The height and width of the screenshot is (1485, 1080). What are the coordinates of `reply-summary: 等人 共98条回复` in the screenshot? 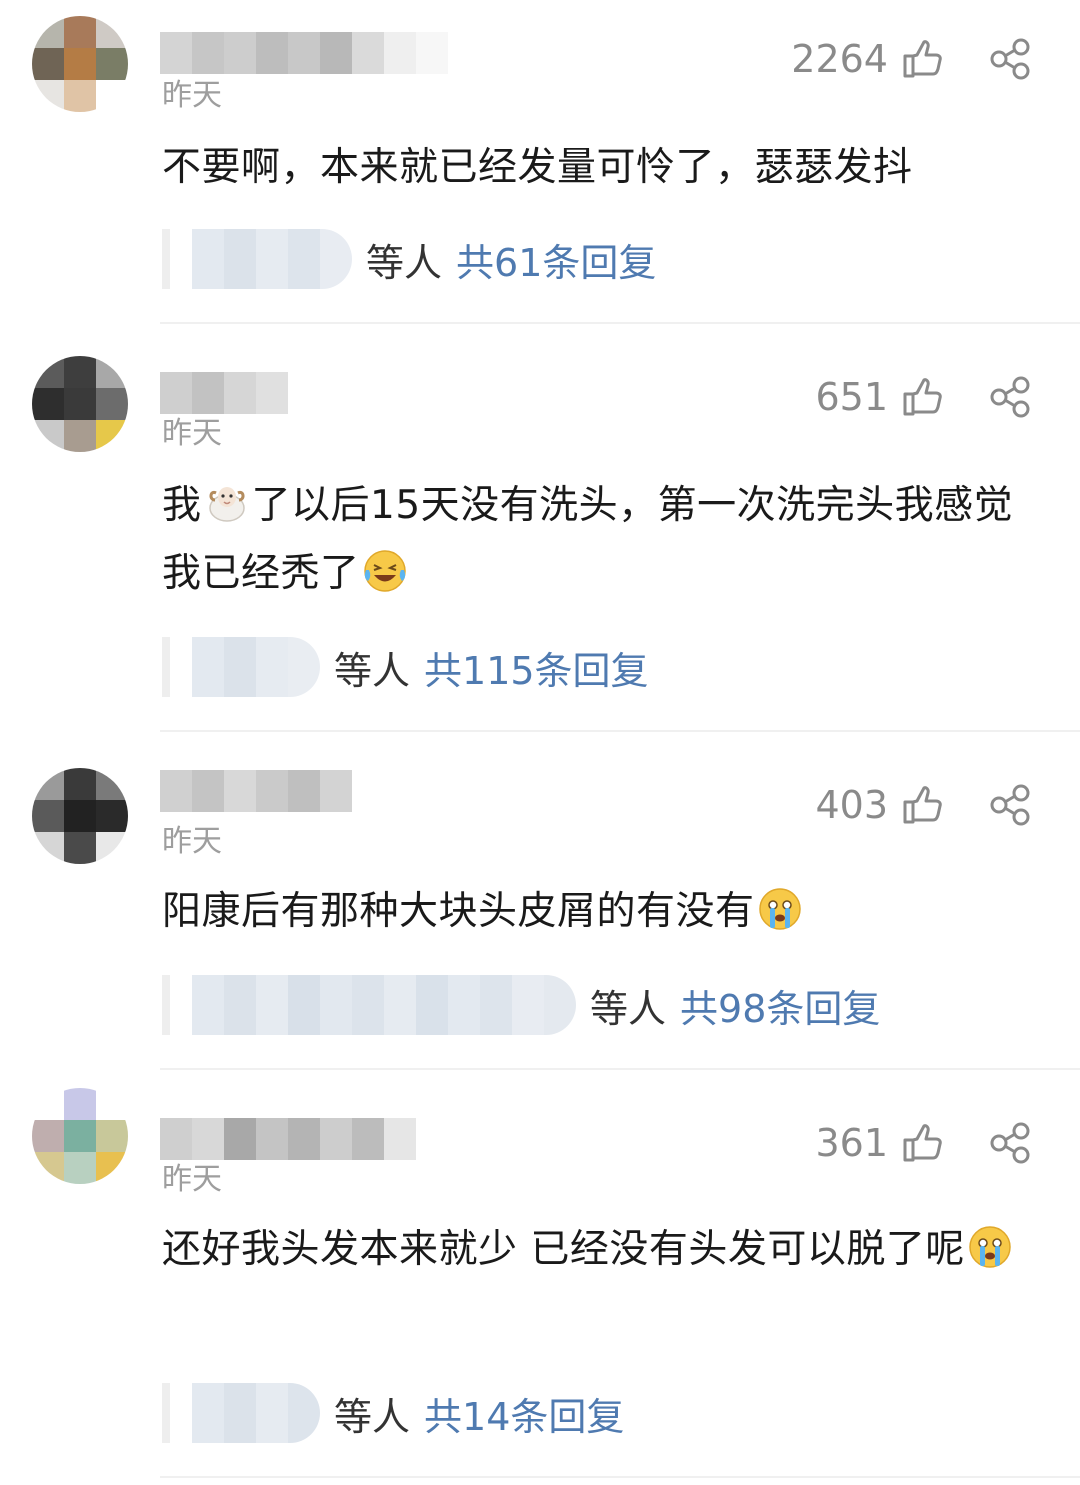 It's located at (521, 1005).